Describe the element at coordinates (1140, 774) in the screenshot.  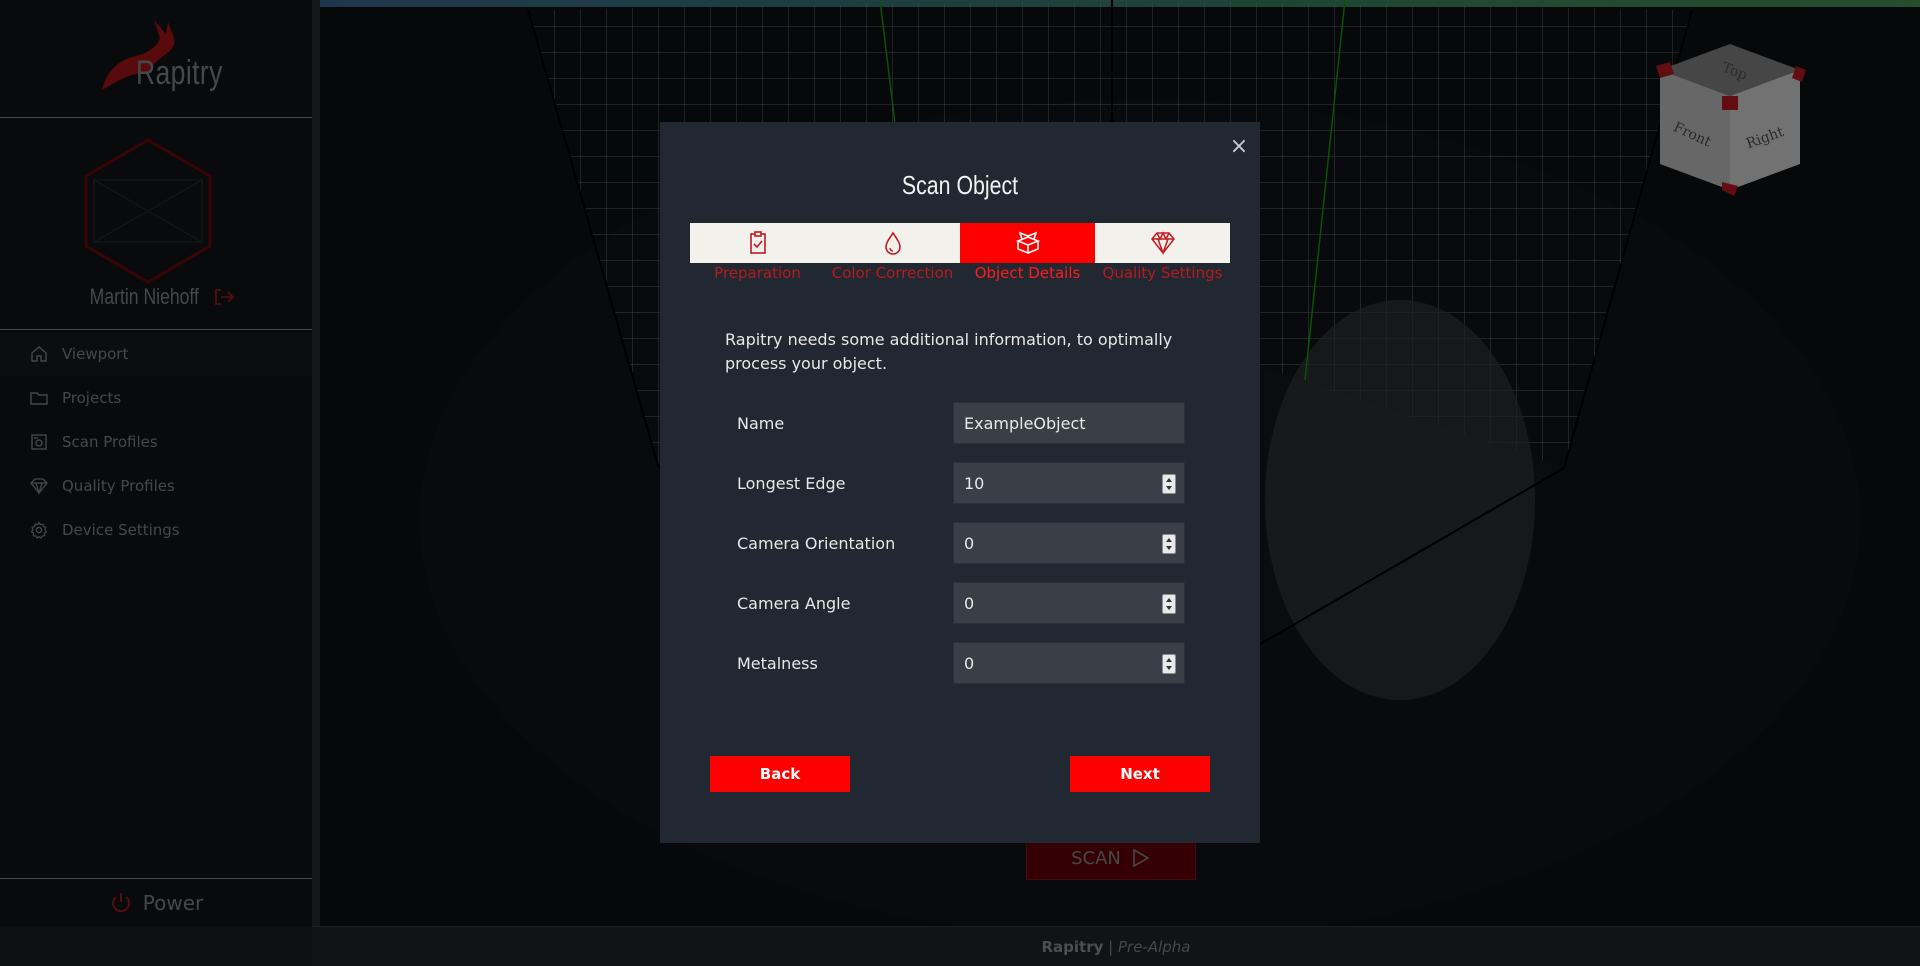
I see `next-button: Next` at that location.